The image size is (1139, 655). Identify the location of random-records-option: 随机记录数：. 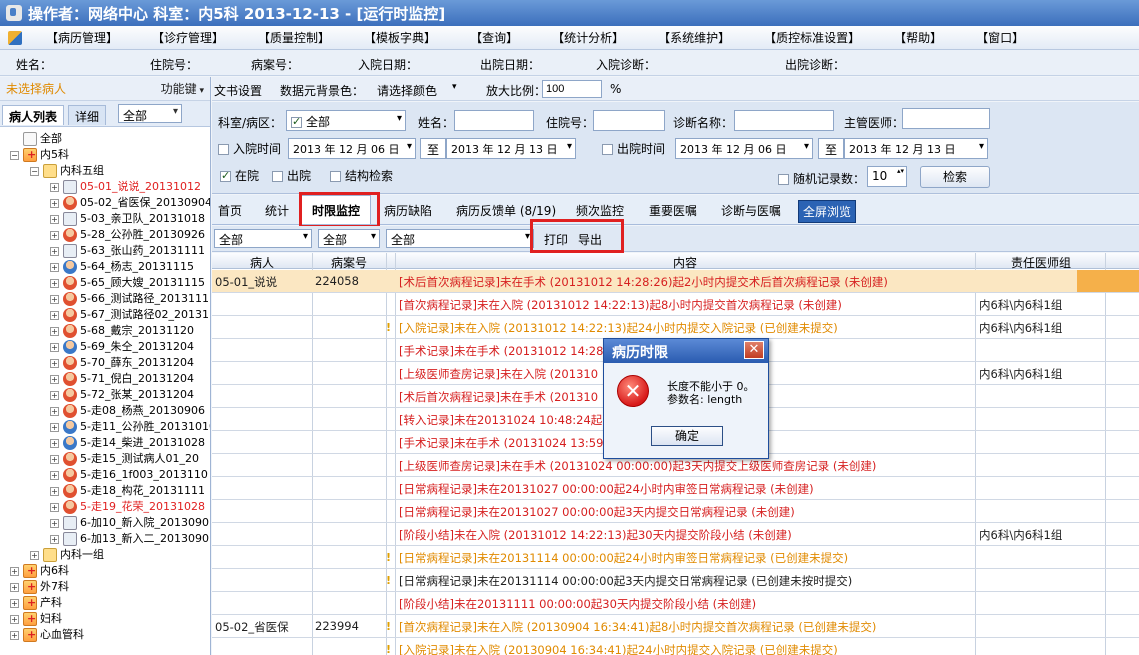
(821, 178).